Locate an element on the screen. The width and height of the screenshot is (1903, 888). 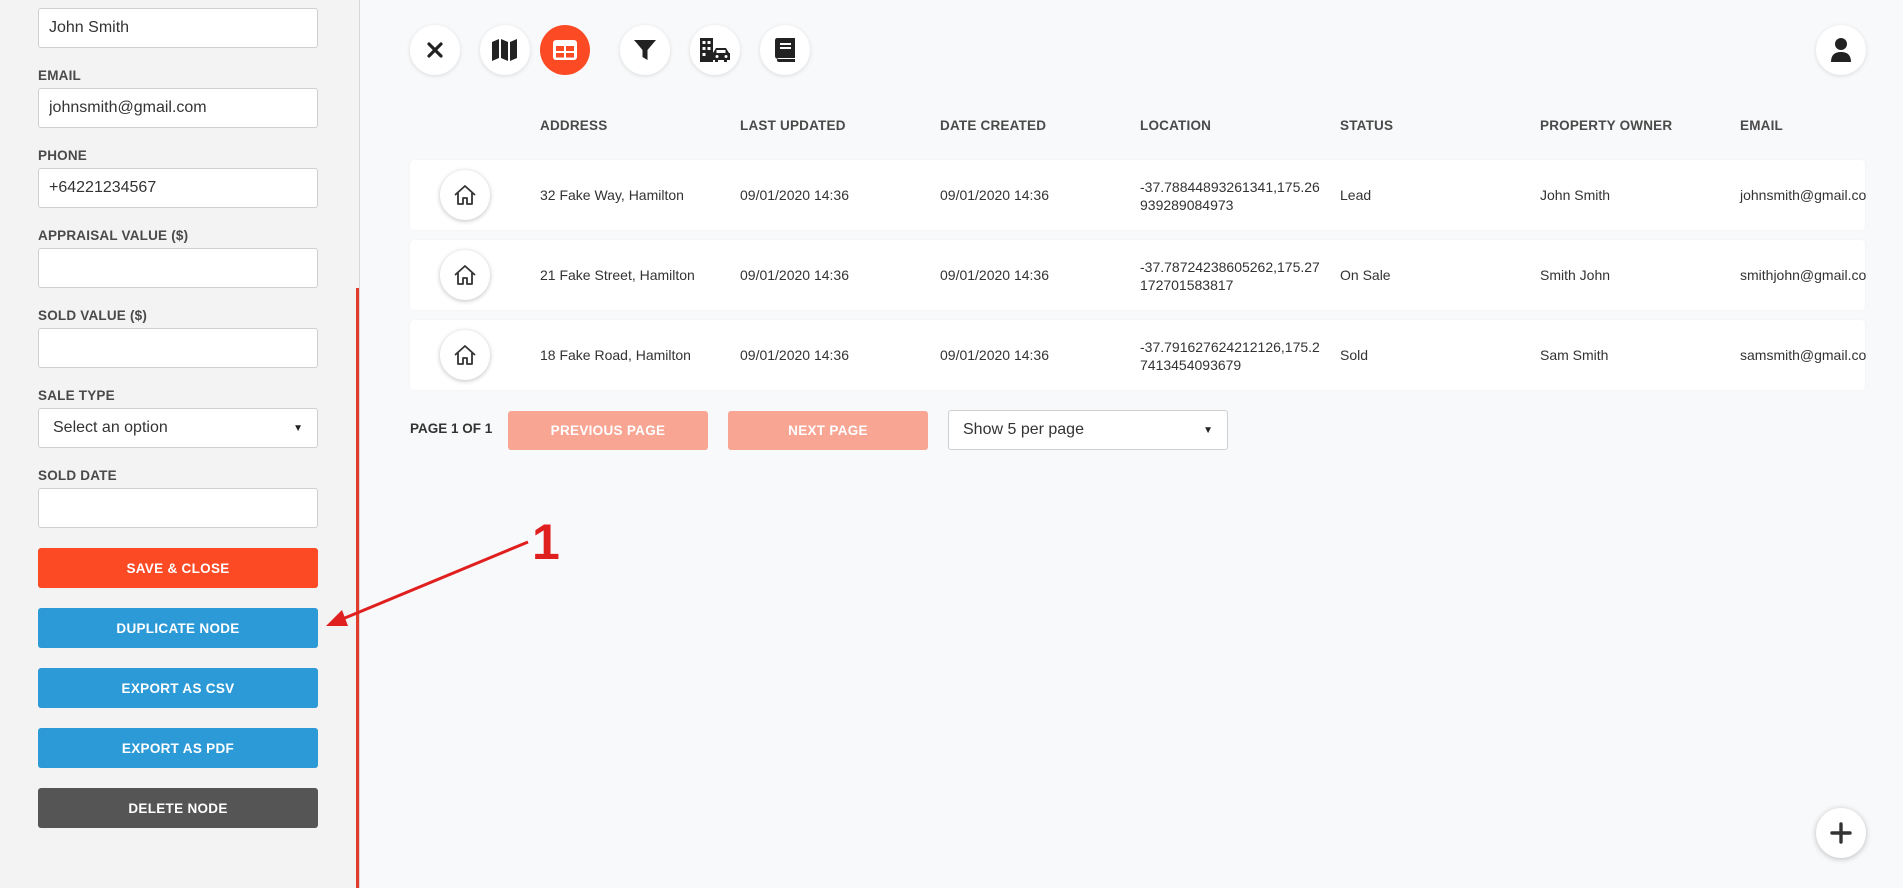
user-icon is located at coordinates (1841, 50).